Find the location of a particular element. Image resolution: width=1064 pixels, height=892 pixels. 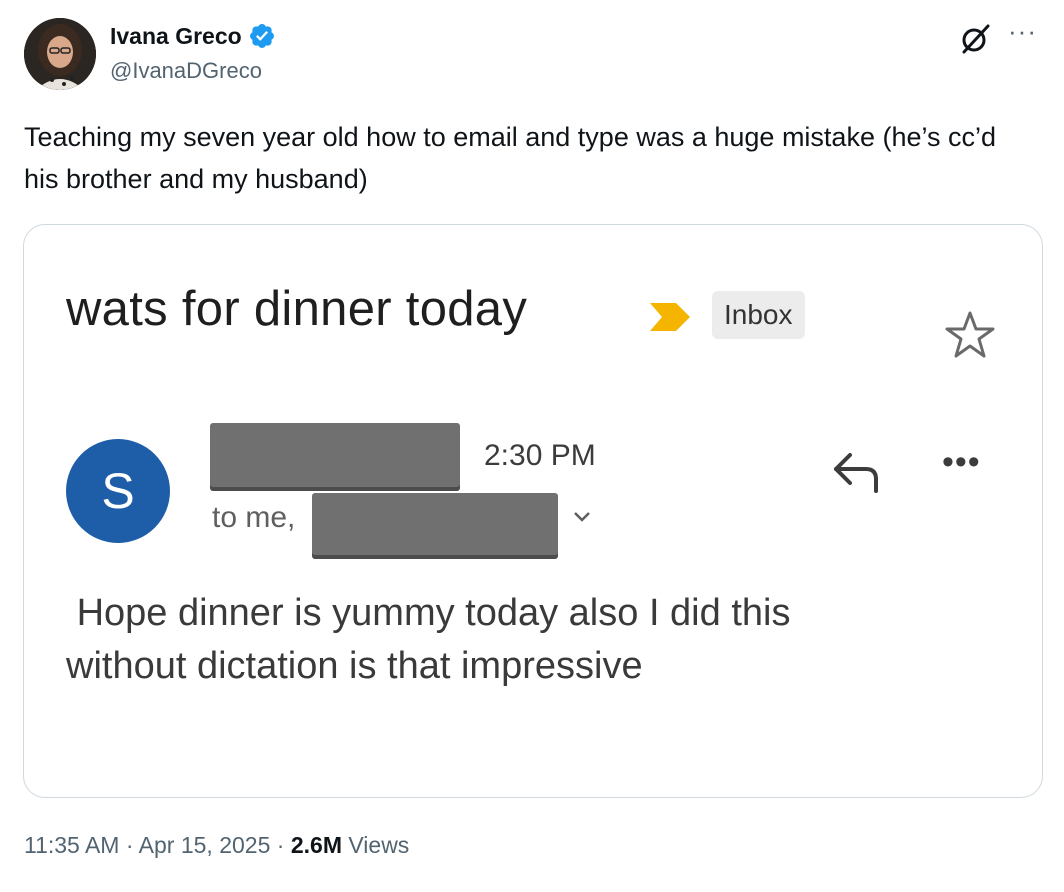

sender-avatar: S is located at coordinates (118, 491).